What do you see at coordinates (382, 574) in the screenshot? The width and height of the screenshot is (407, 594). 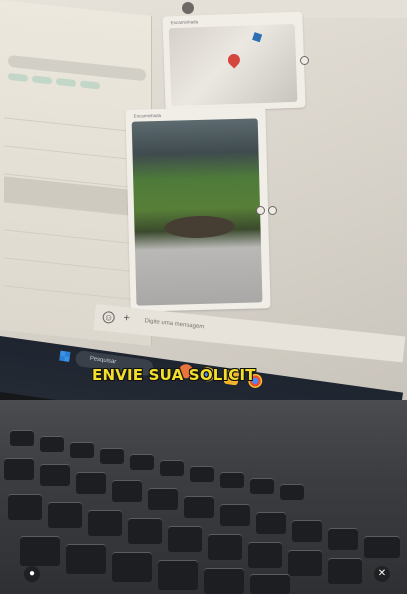 I see `muted-speaker-icon: ✕` at bounding box center [382, 574].